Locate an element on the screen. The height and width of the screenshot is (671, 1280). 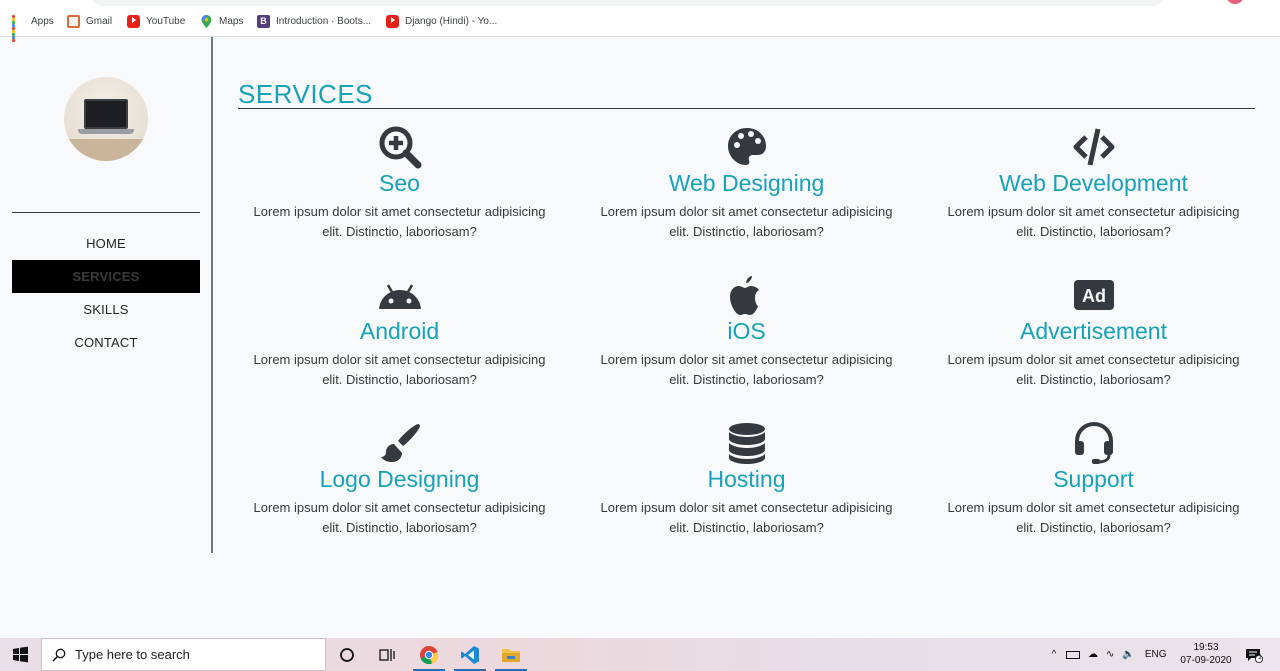
cortana-circle-icon is located at coordinates (347, 654).